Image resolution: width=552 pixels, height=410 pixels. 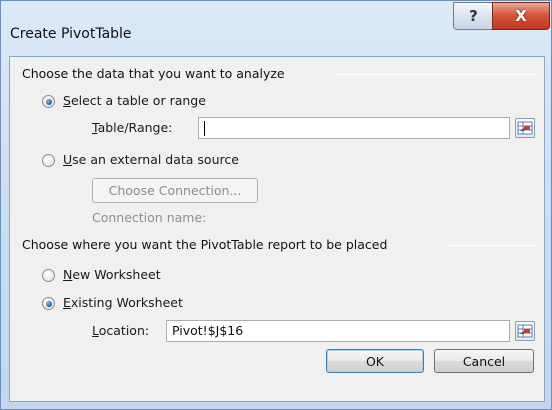 I want to click on close-icon: X, so click(x=521, y=16).